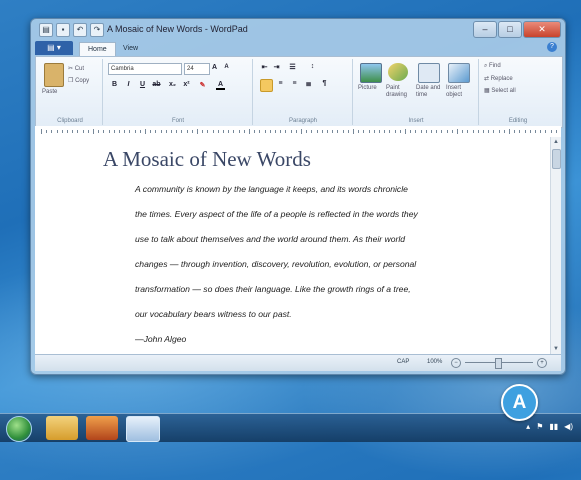  What do you see at coordinates (429, 73) in the screenshot?
I see `calendar-icon` at bounding box center [429, 73].